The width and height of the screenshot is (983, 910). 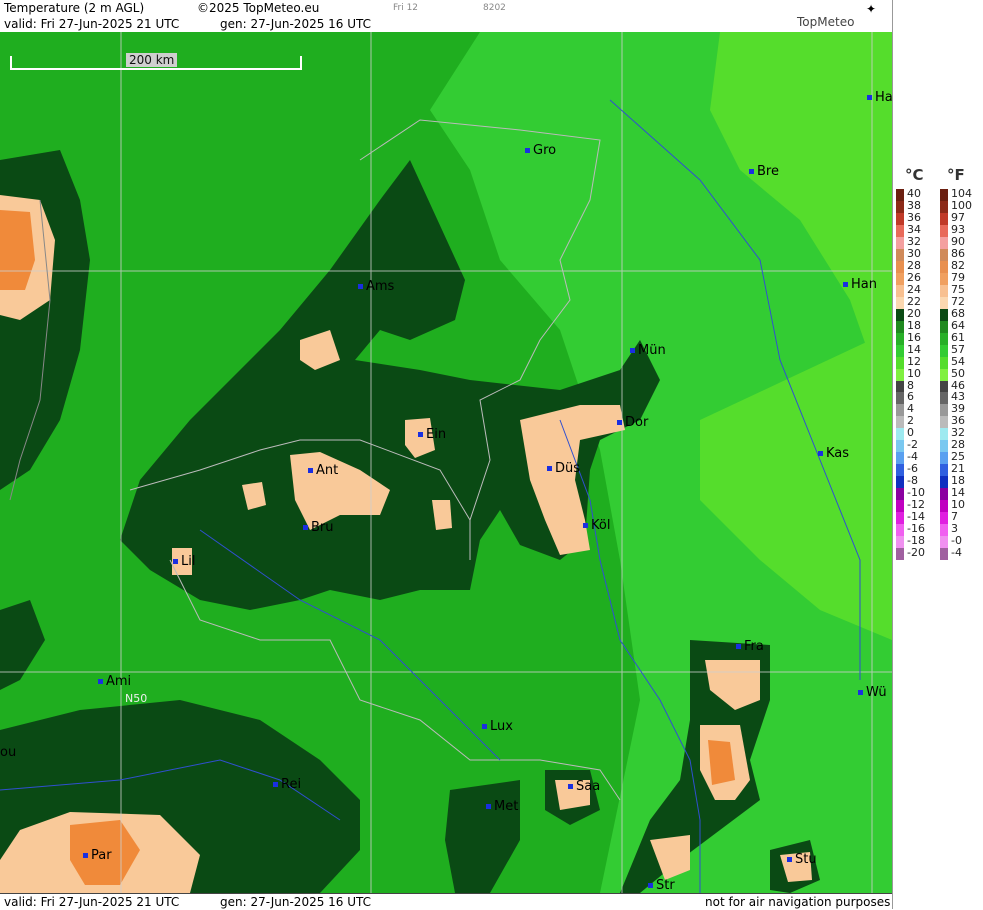 What do you see at coordinates (956, 175) in the screenshot?
I see `unit-fahrenheit: °F` at bounding box center [956, 175].